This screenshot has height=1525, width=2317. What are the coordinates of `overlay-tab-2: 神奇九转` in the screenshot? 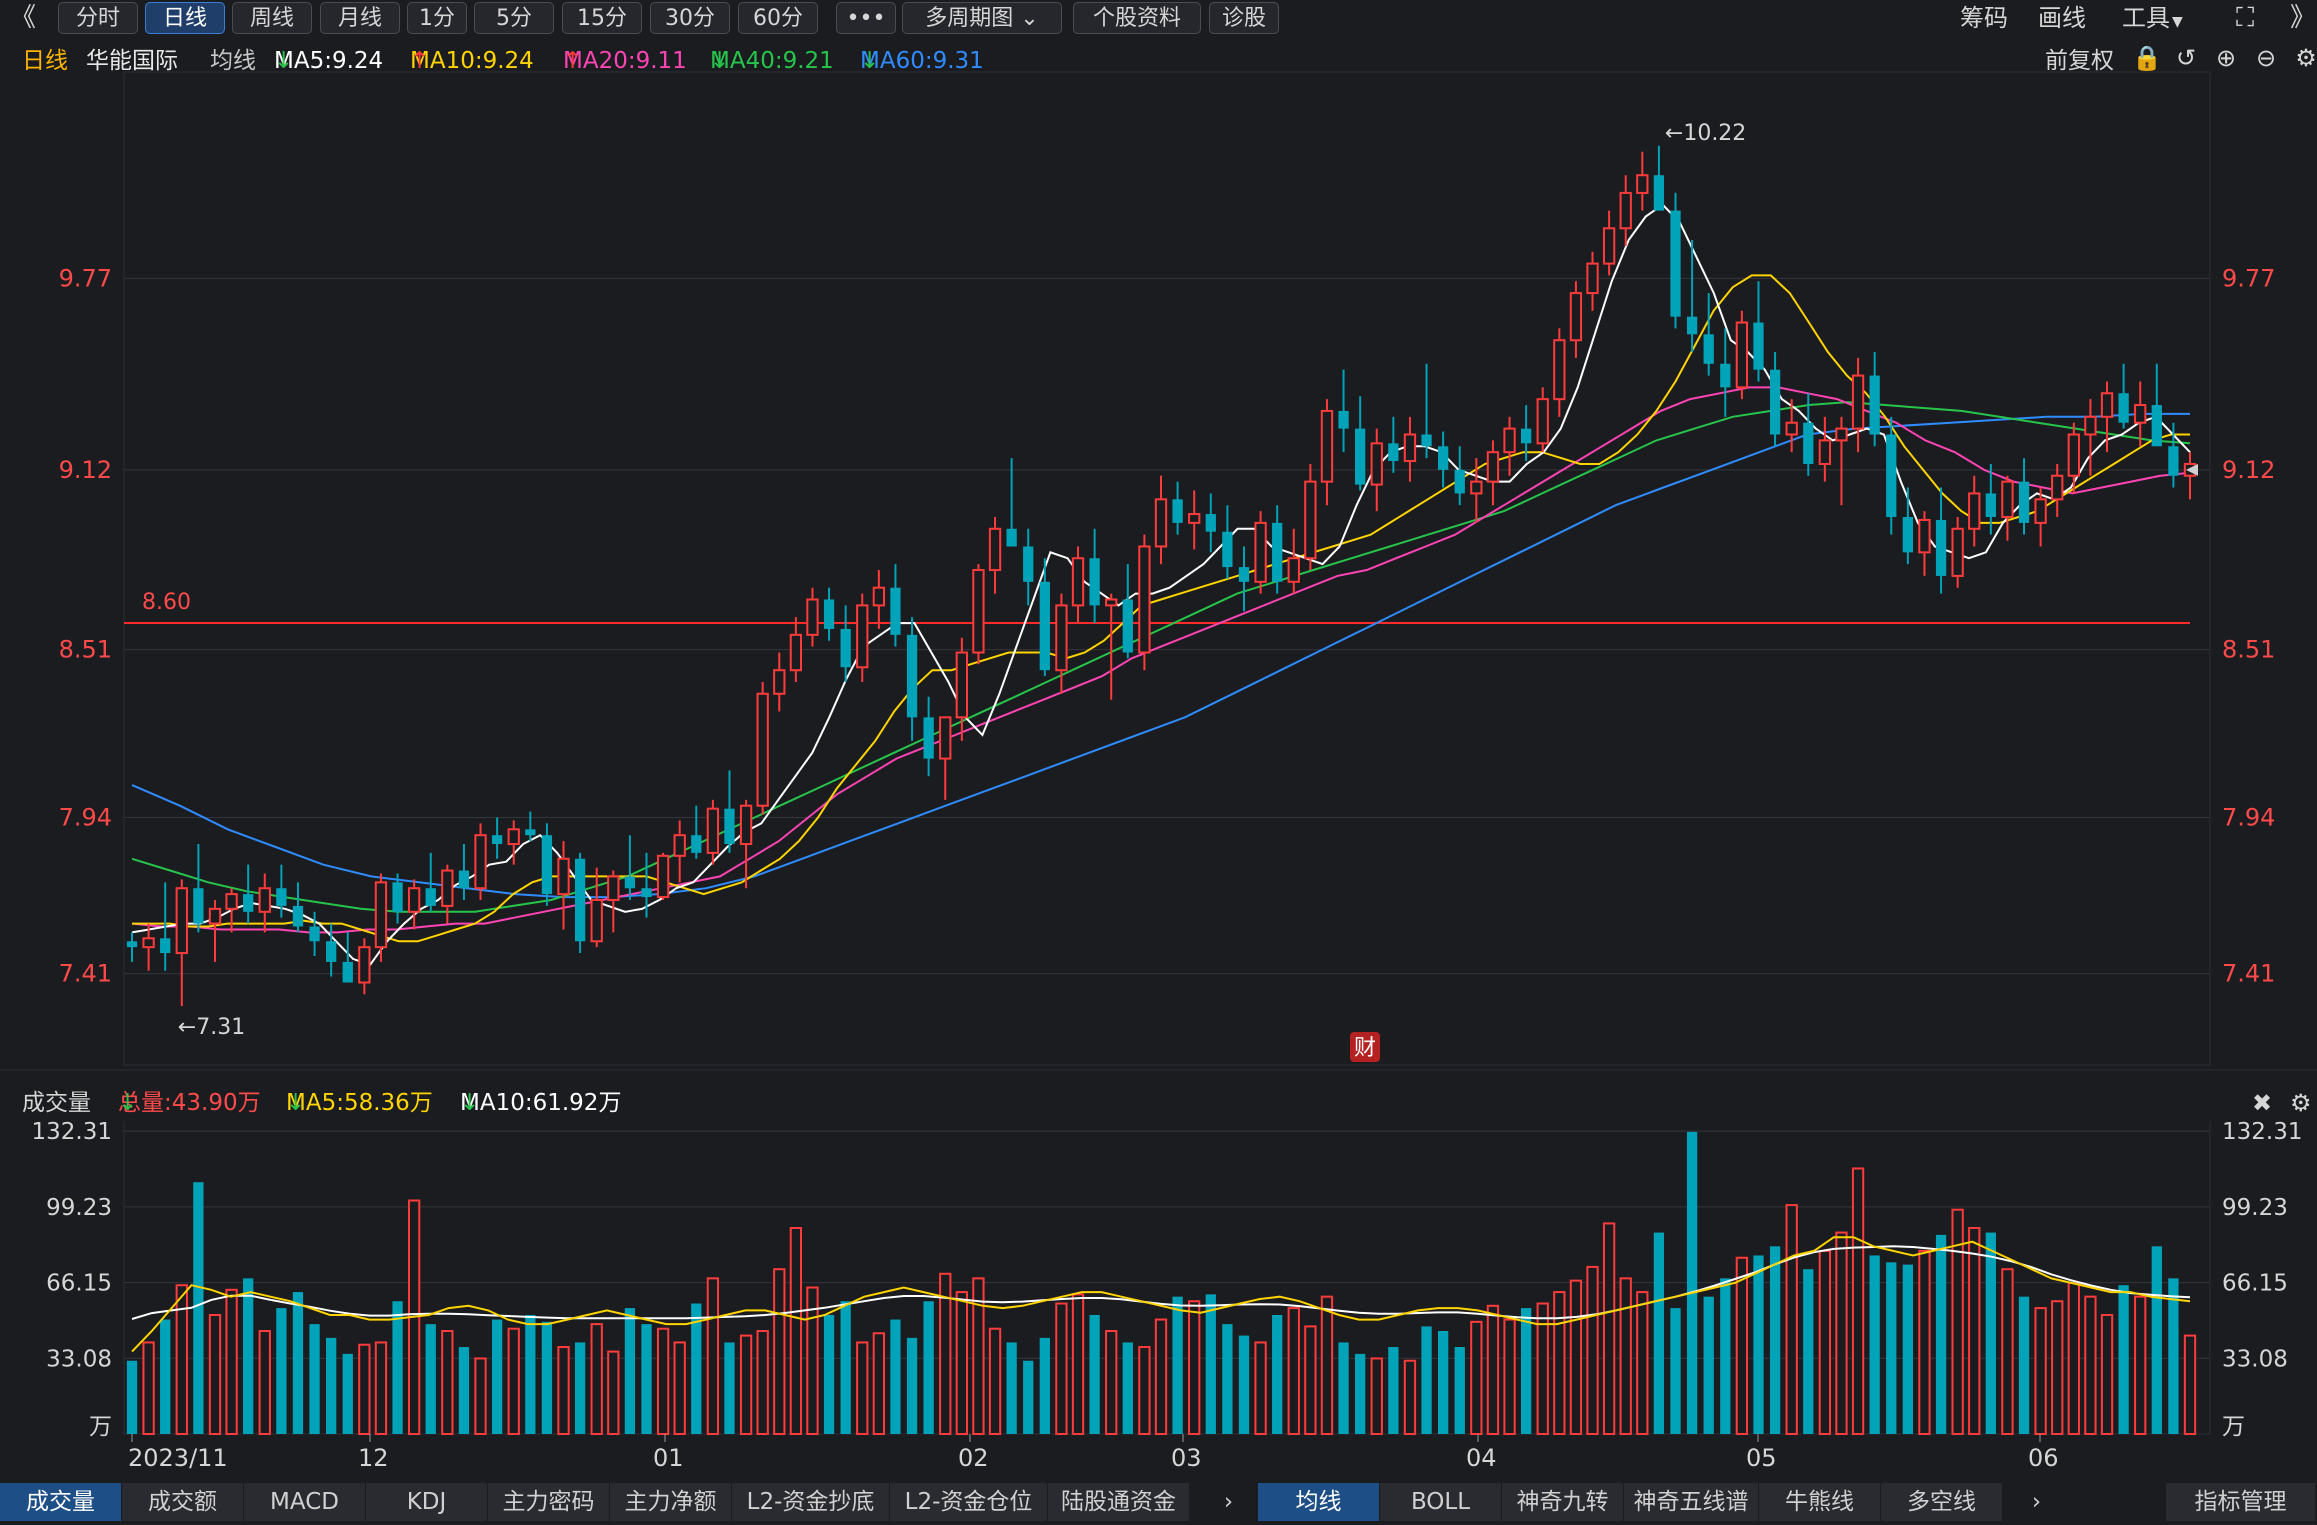 It's located at (1563, 1502).